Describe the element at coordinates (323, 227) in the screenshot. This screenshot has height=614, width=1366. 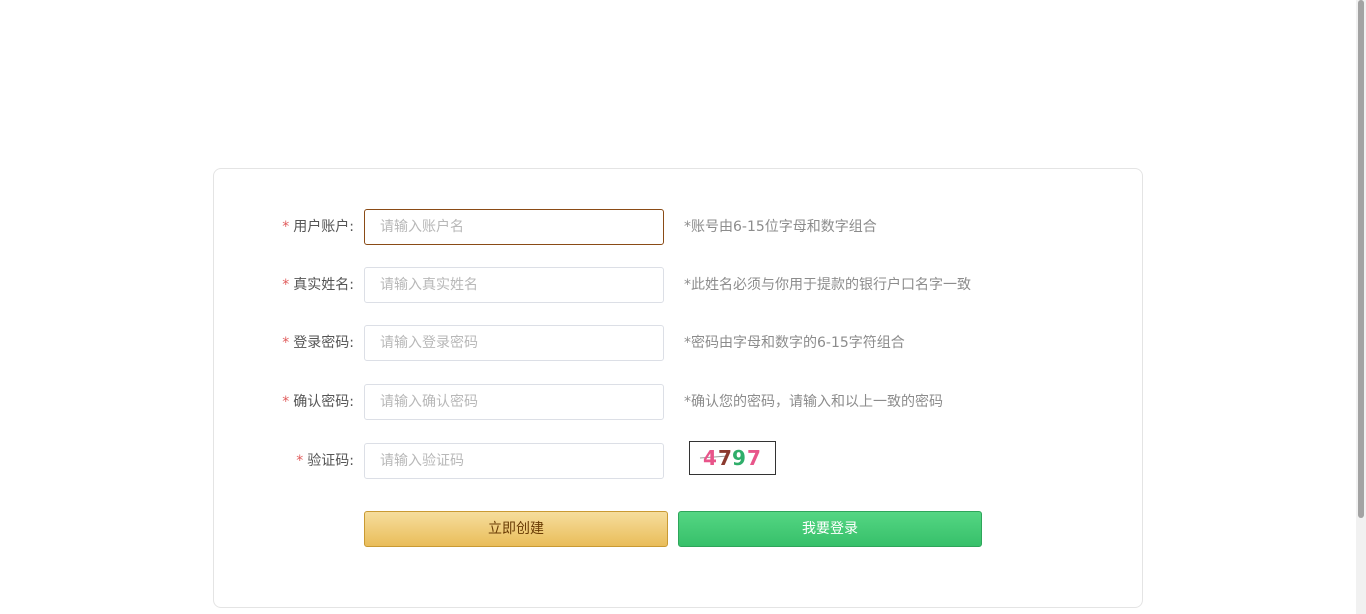
I see `username-label-text: 用户账户:` at that location.